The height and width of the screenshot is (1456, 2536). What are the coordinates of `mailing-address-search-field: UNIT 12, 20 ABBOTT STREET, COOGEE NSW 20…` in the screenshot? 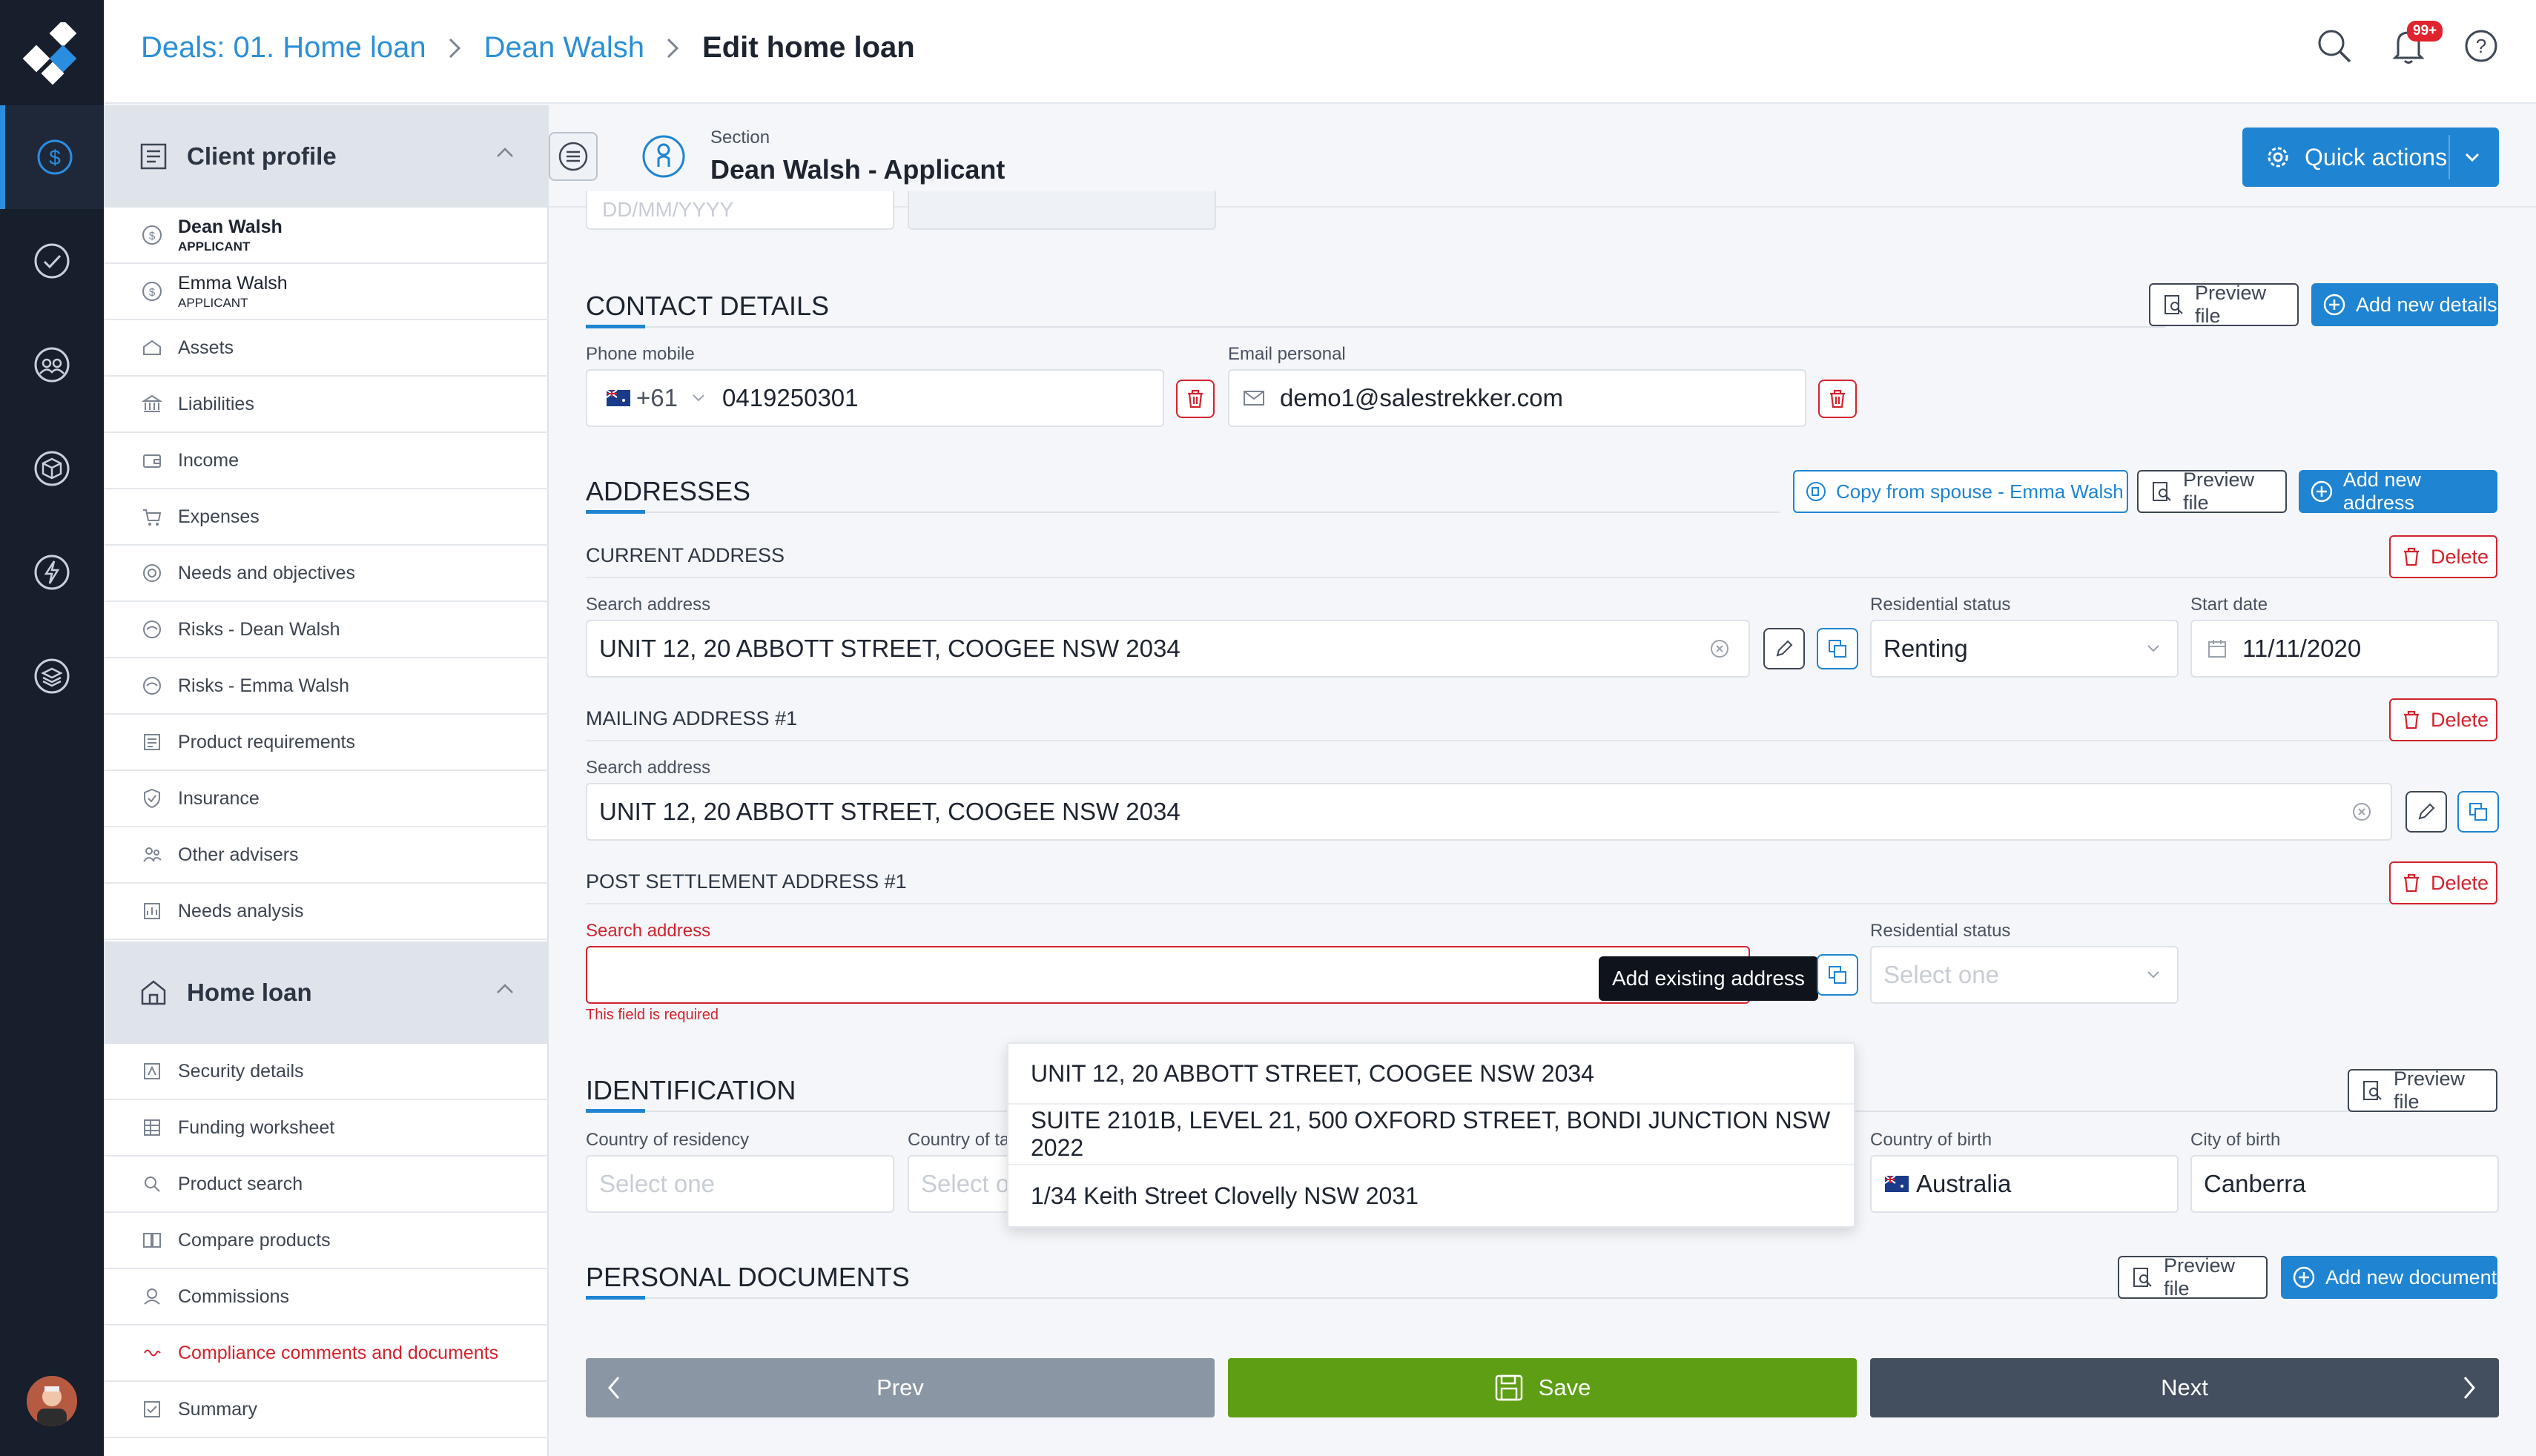 It's located at (1489, 812).